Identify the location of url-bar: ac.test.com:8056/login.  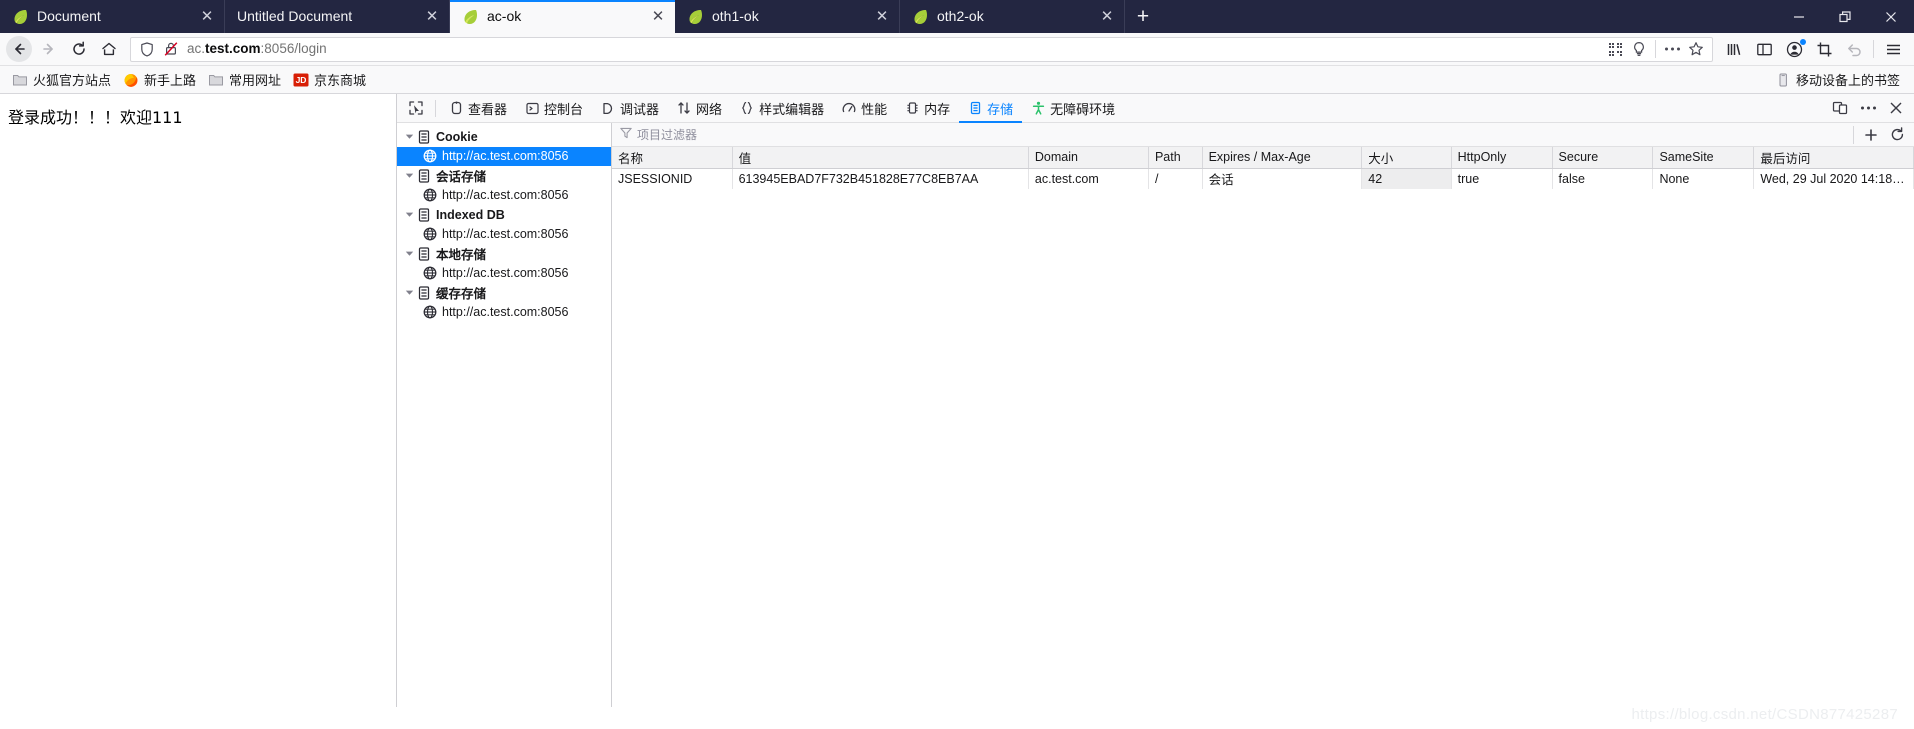
(921, 49).